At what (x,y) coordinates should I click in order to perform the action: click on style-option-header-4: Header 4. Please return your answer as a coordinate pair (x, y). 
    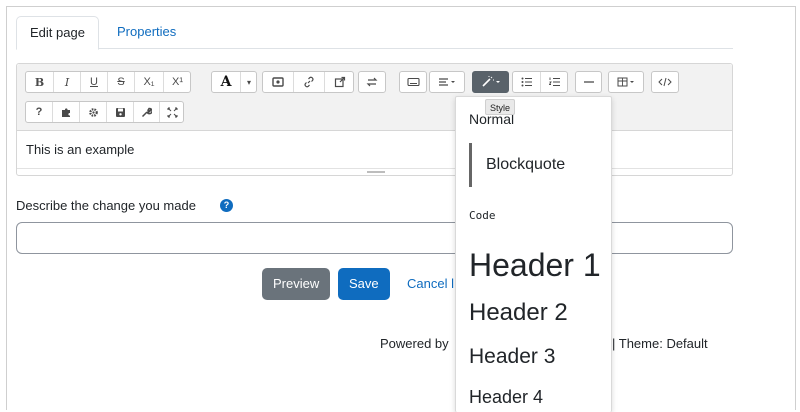
    Looking at the image, I should click on (506, 397).